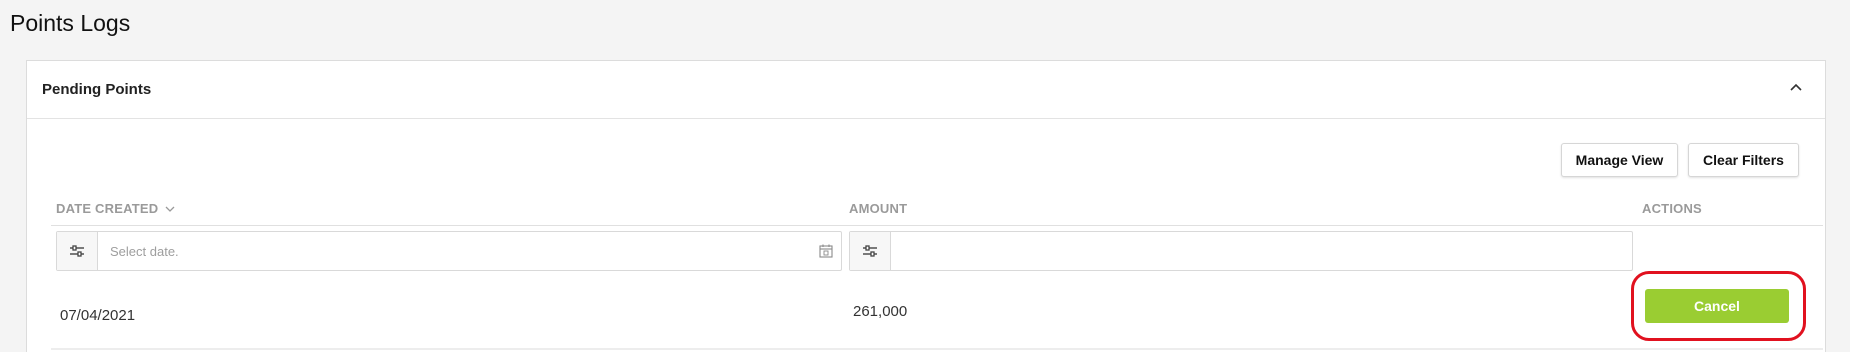  Describe the element at coordinates (1718, 306) in the screenshot. I see `highlight-annotation` at that location.